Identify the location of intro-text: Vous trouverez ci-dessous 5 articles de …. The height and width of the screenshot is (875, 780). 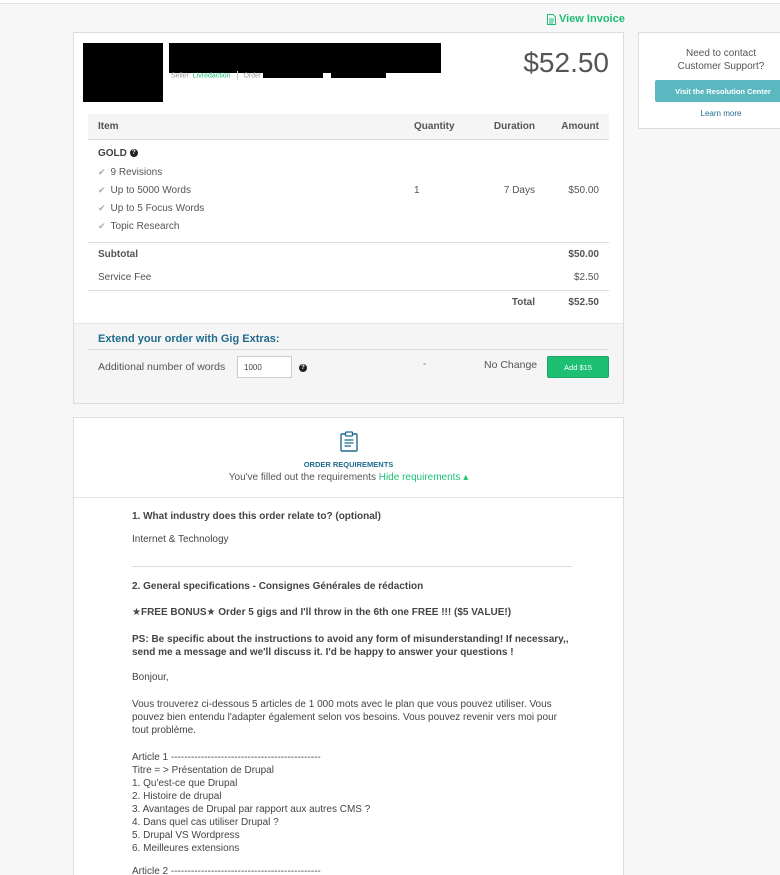
(344, 717).